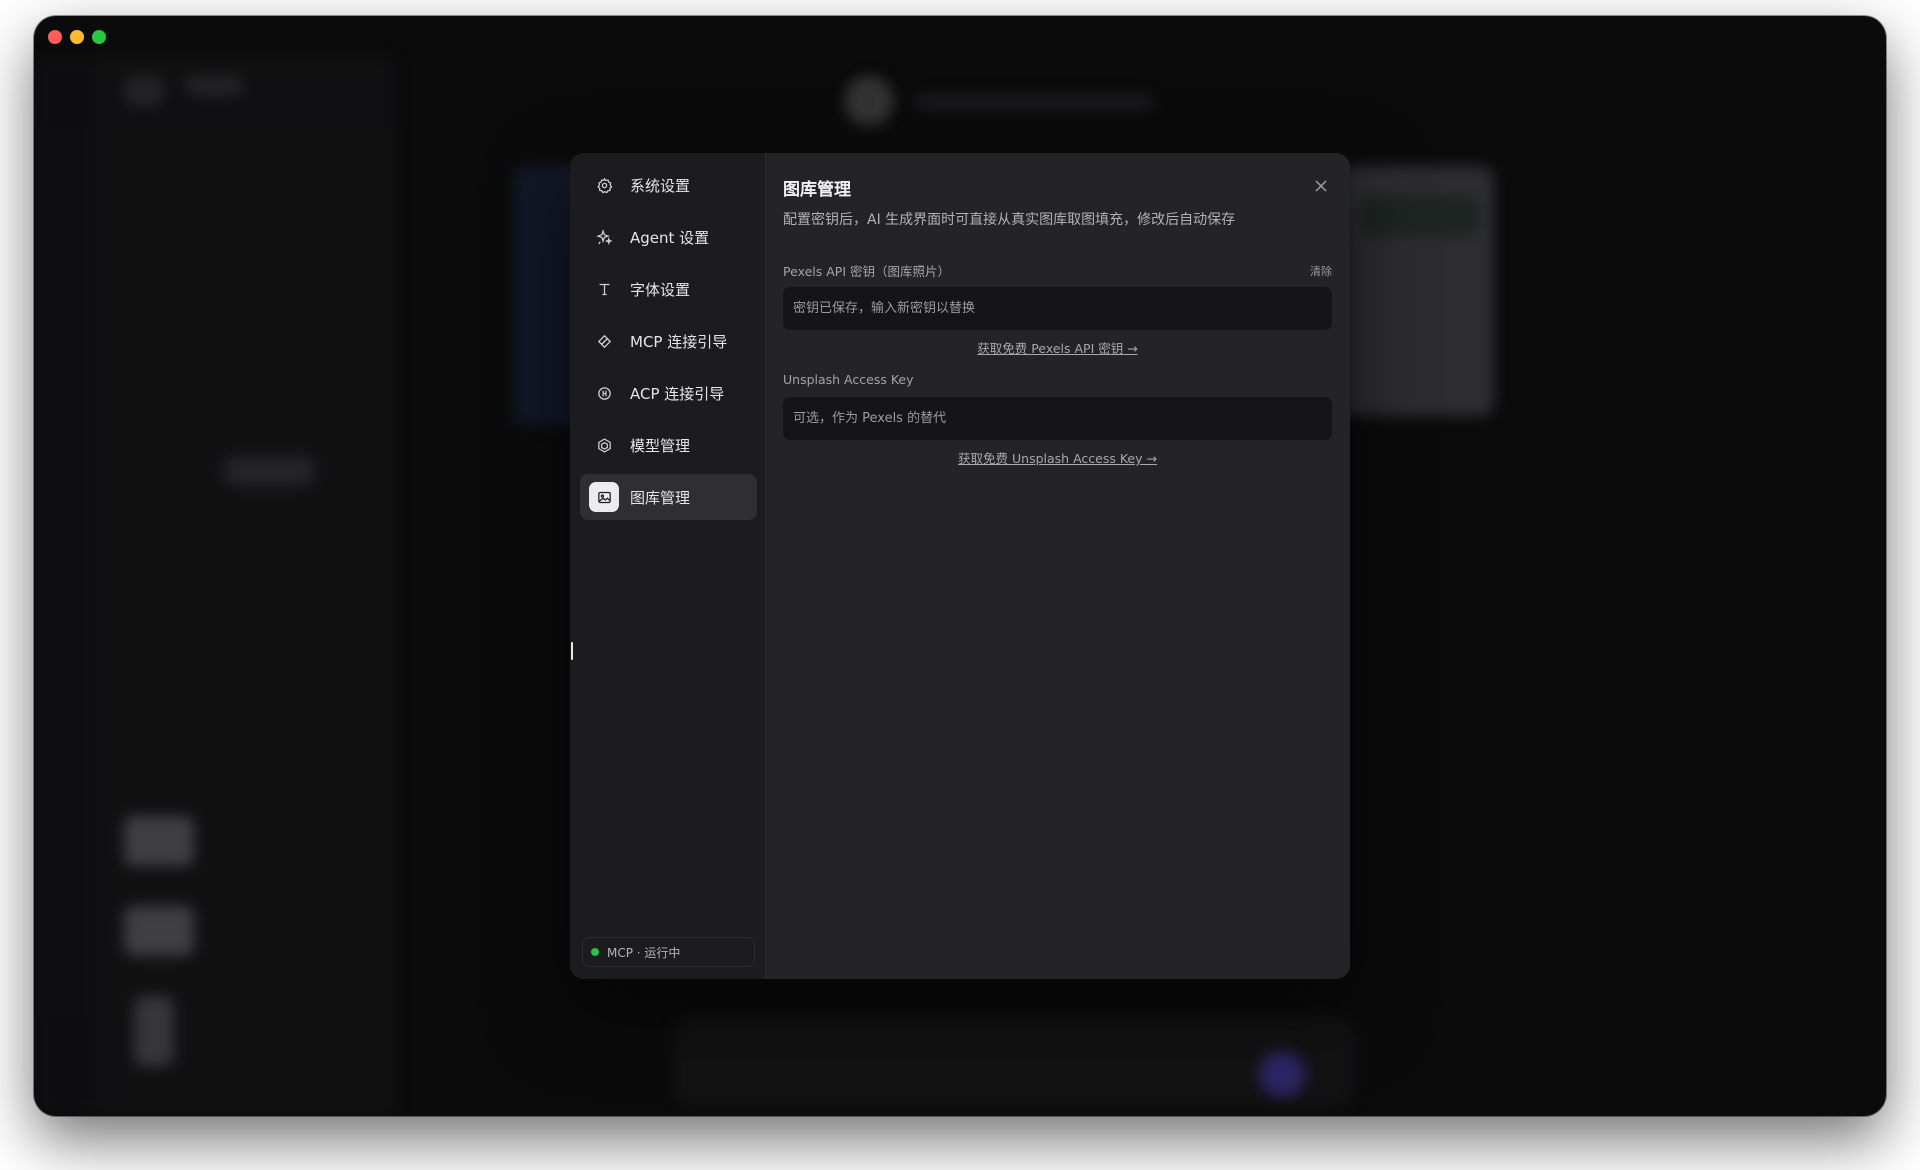 The width and height of the screenshot is (1920, 1170). I want to click on gear-icon, so click(604, 185).